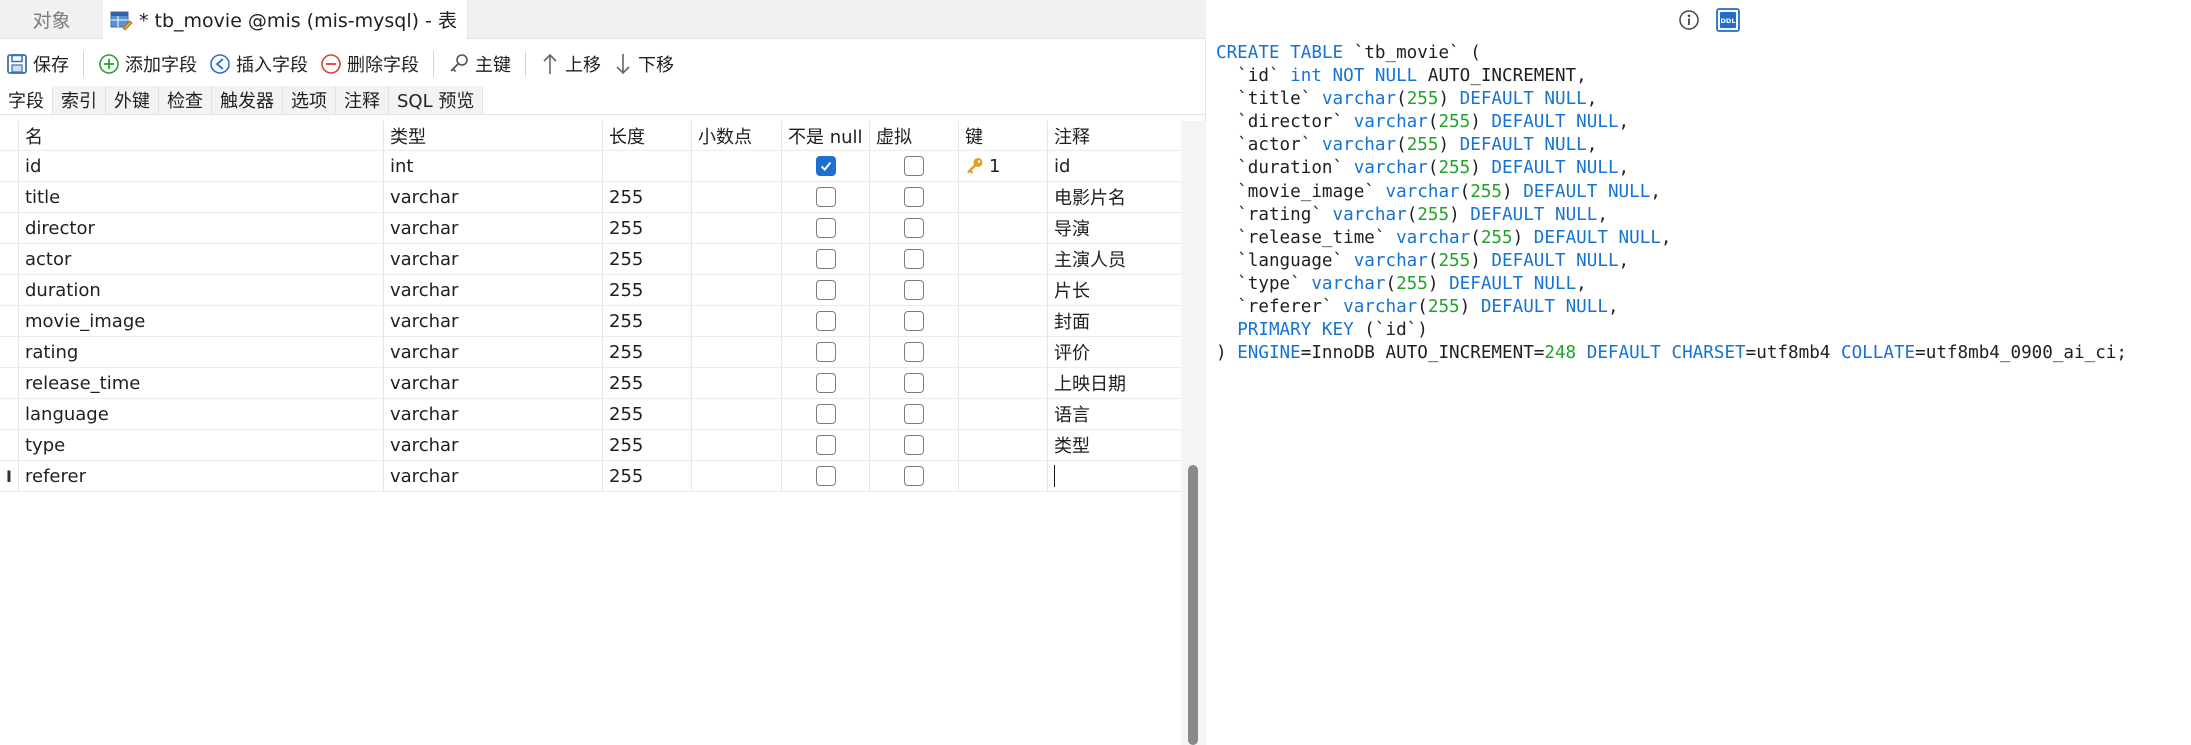 Image resolution: width=2191 pixels, height=745 pixels. I want to click on column-header-key: 键, so click(1003, 135).